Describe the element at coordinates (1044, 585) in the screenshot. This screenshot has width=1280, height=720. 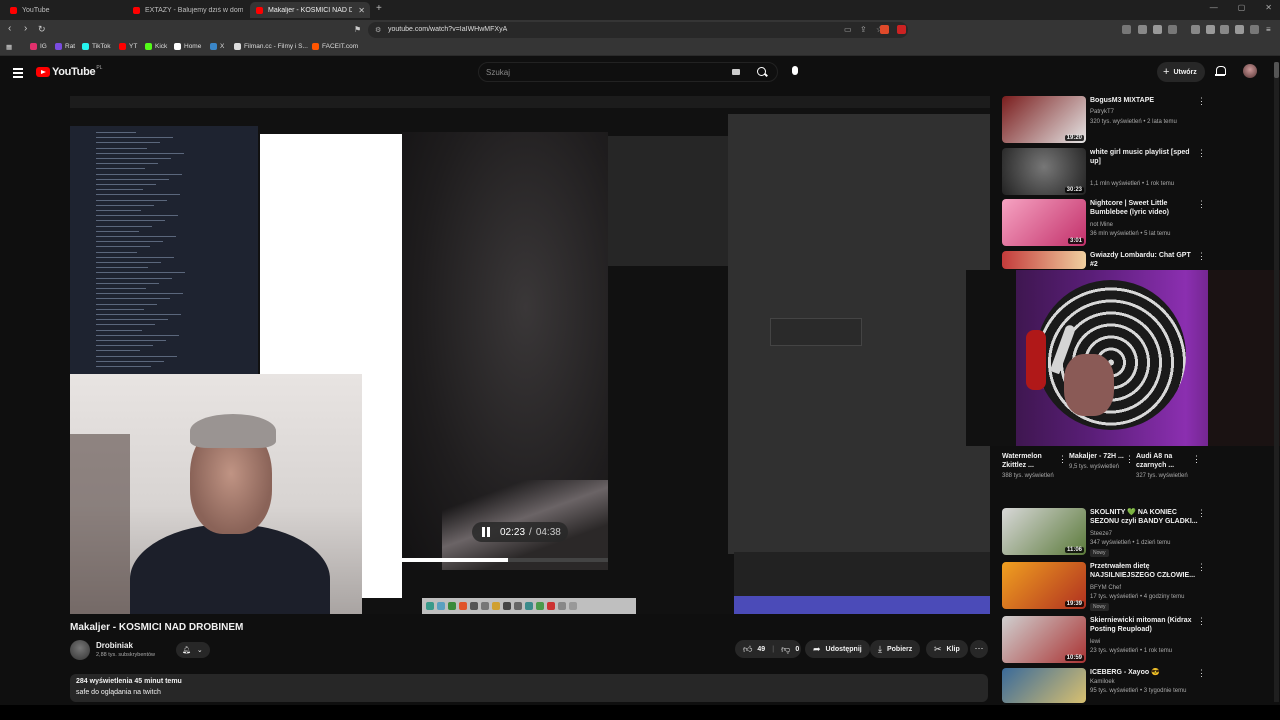
I see `video-thumbnail: 19:39` at that location.